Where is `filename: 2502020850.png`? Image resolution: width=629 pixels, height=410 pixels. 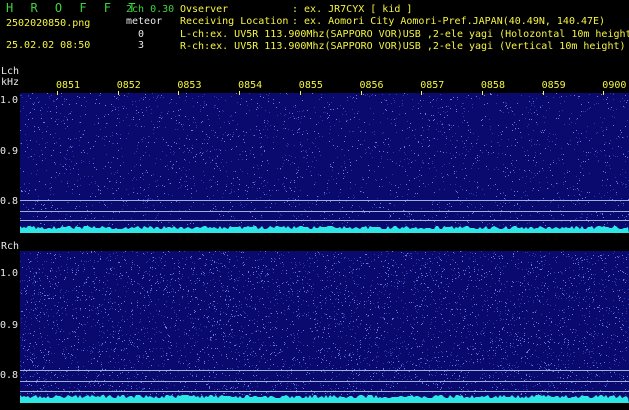
filename: 2502020850.png is located at coordinates (48, 23).